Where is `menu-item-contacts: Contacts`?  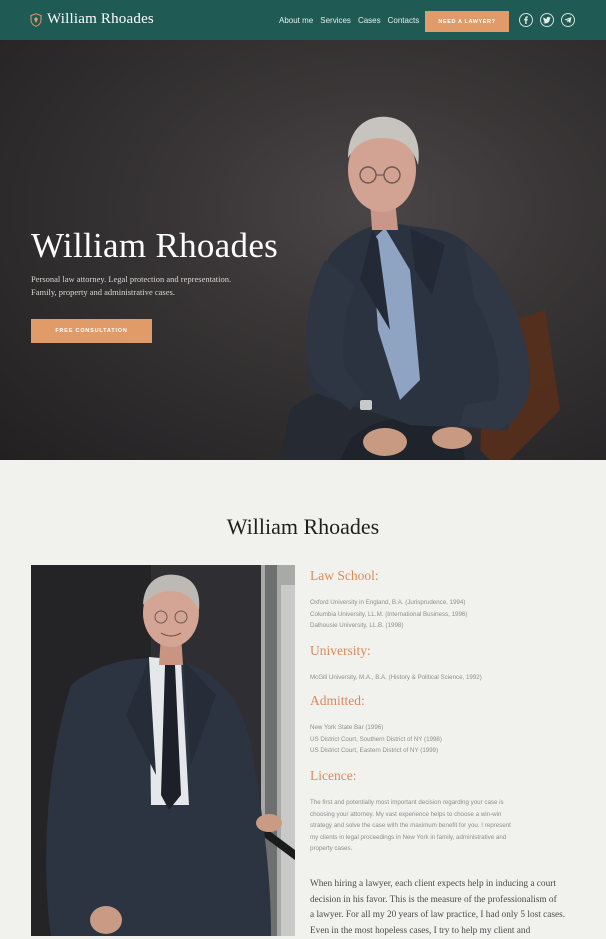 menu-item-contacts: Contacts is located at coordinates (404, 20).